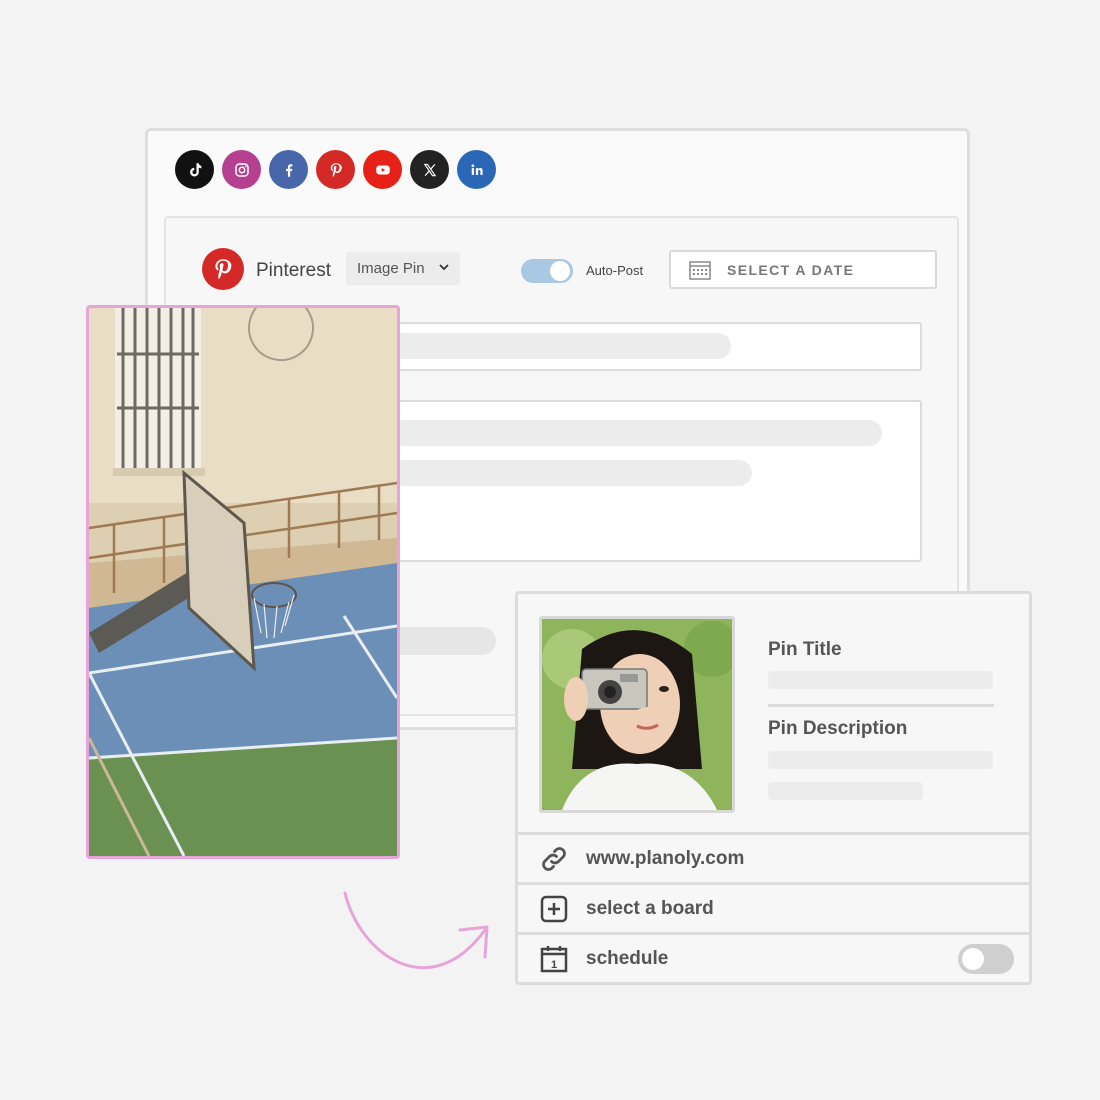 This screenshot has width=1100, height=1100. I want to click on pin-thumbnail, so click(637, 714).